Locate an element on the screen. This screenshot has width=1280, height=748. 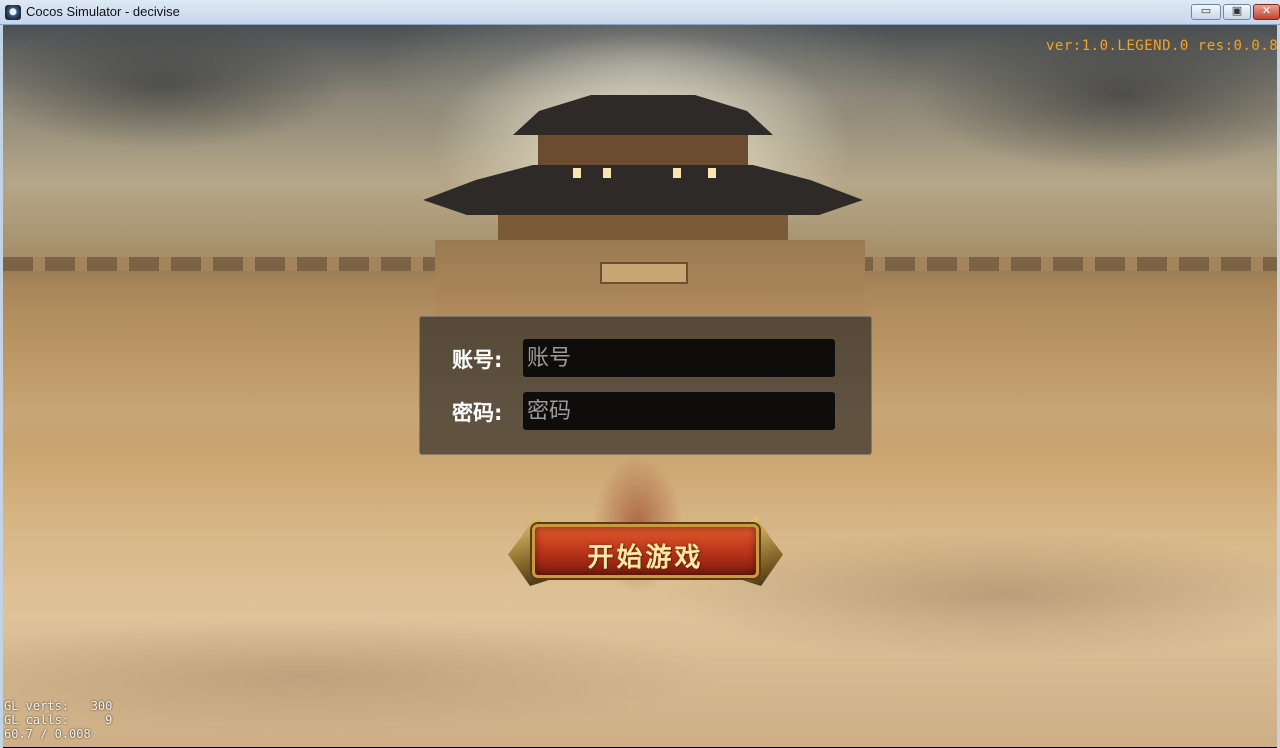
account-input is located at coordinates (679, 358).